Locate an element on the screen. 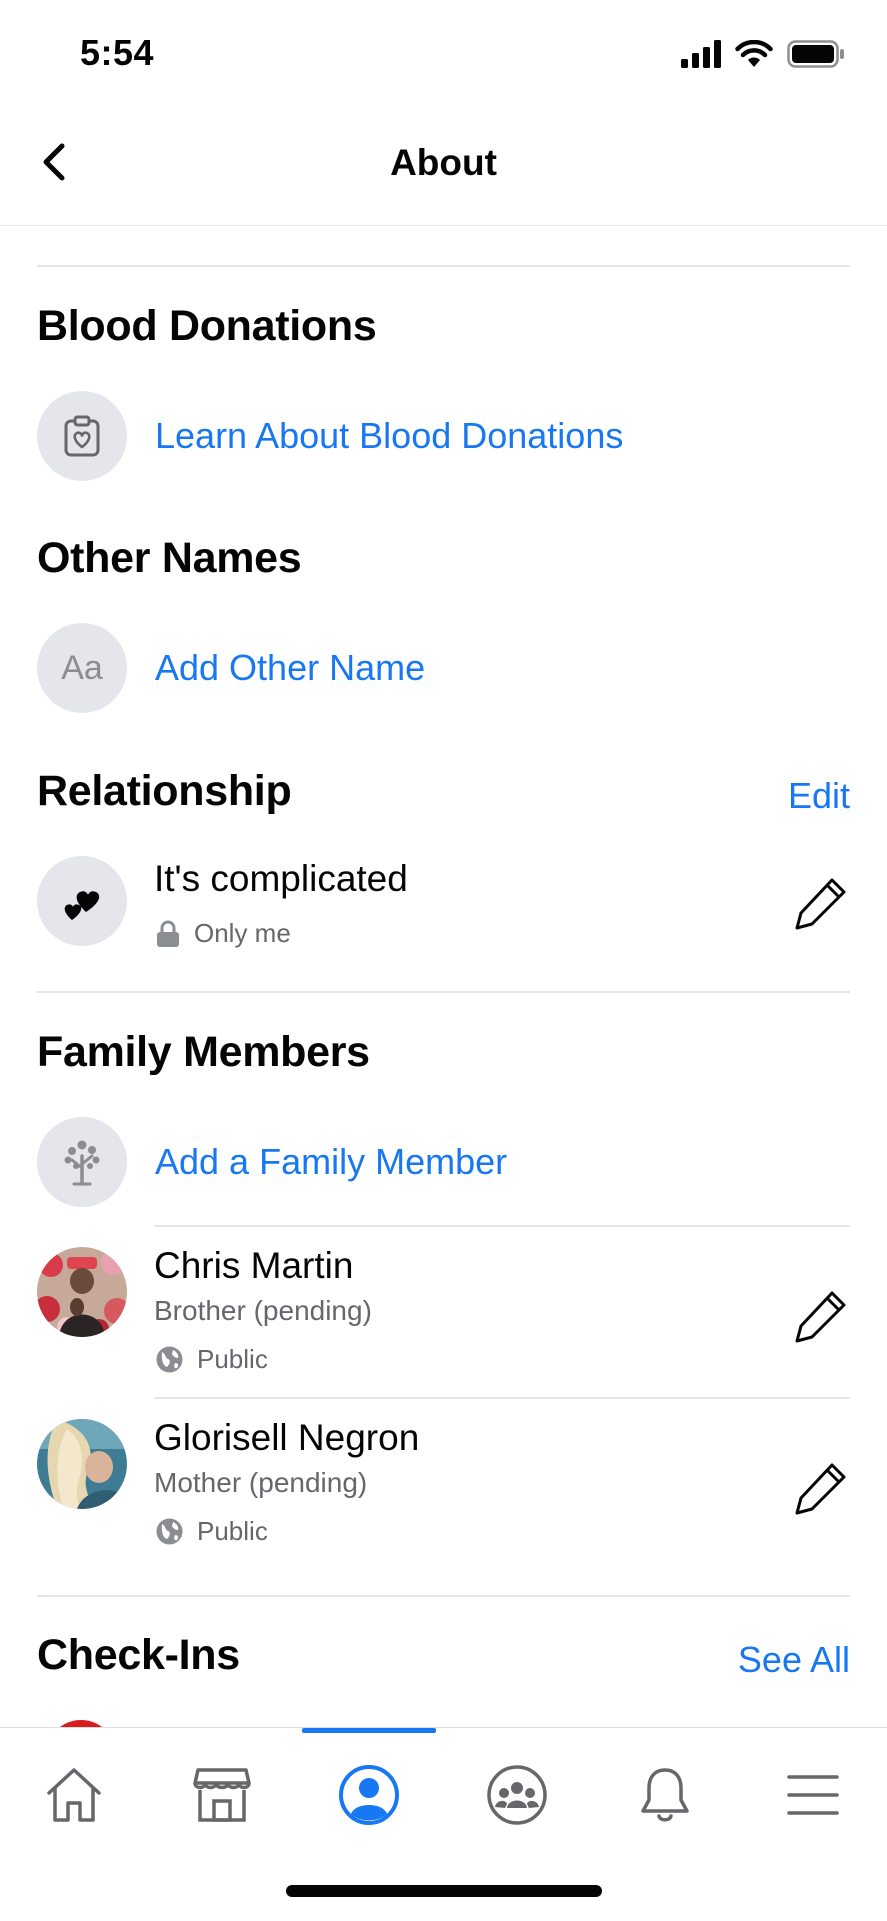 The image size is (887, 1921). tab-groups is located at coordinates (517, 1795).